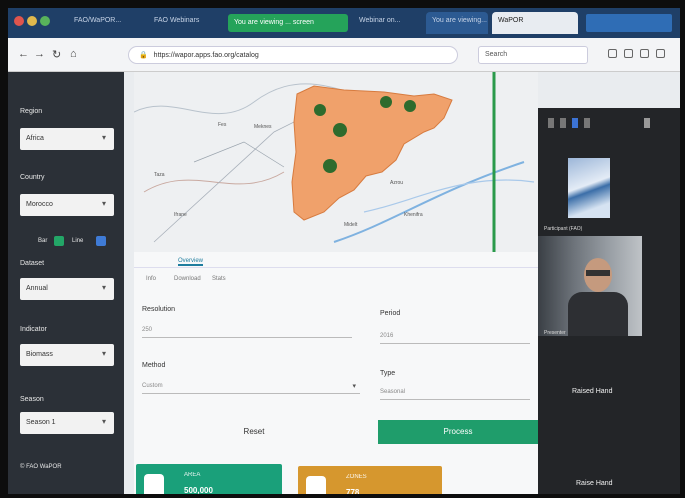  I want to click on map-label: Taza, so click(159, 175).